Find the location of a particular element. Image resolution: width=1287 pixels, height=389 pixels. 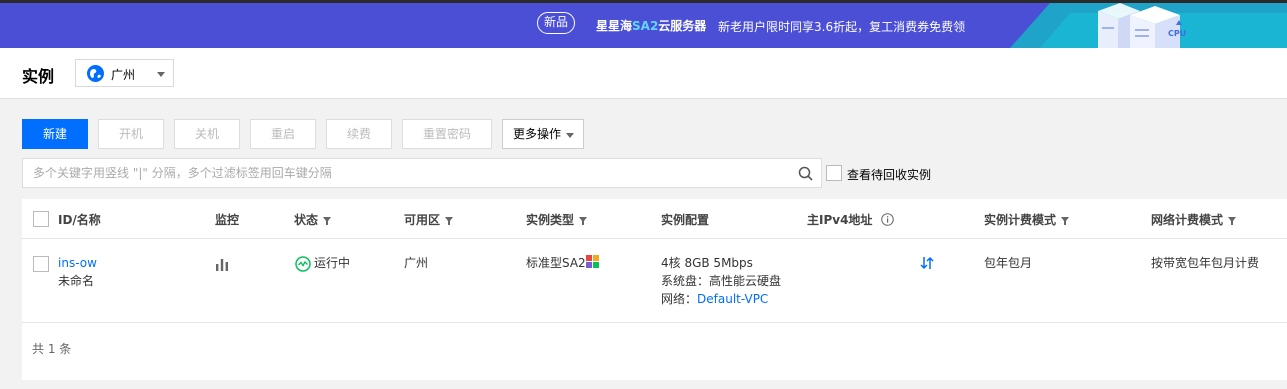

region-label: 广州 is located at coordinates (123, 75).